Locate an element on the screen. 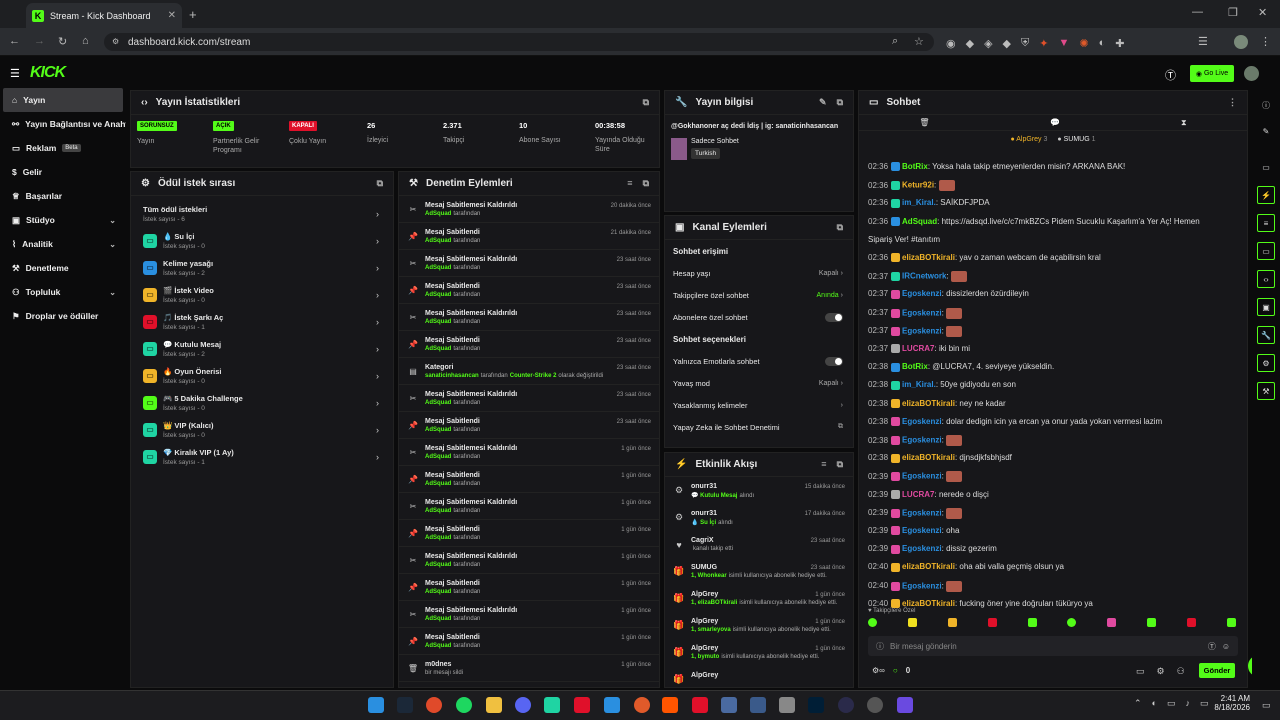  queue-item: ▭ 🎵 İstek Şarkı Aç İstek sayısı - 1 › is located at coordinates (262, 321).